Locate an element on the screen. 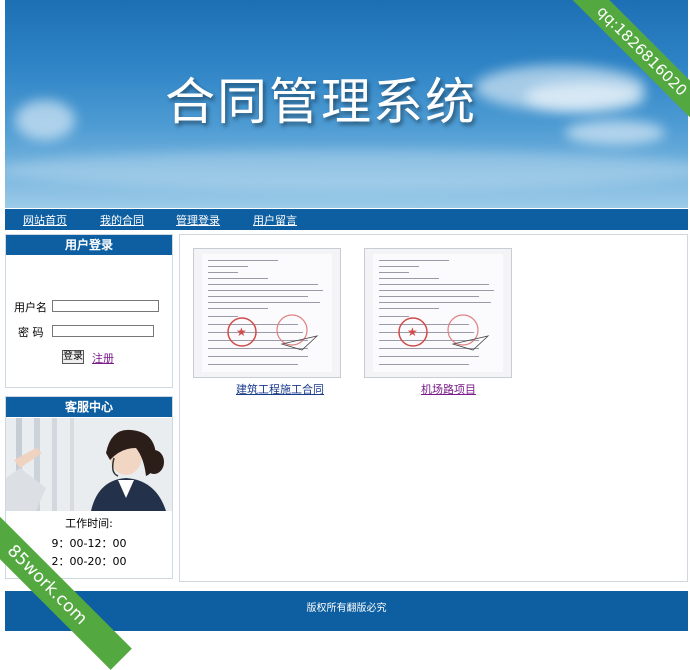 This screenshot has height=670, width=690. login-panel: 用户登录 用户名 密 码 登录 注册 is located at coordinates (89, 311).